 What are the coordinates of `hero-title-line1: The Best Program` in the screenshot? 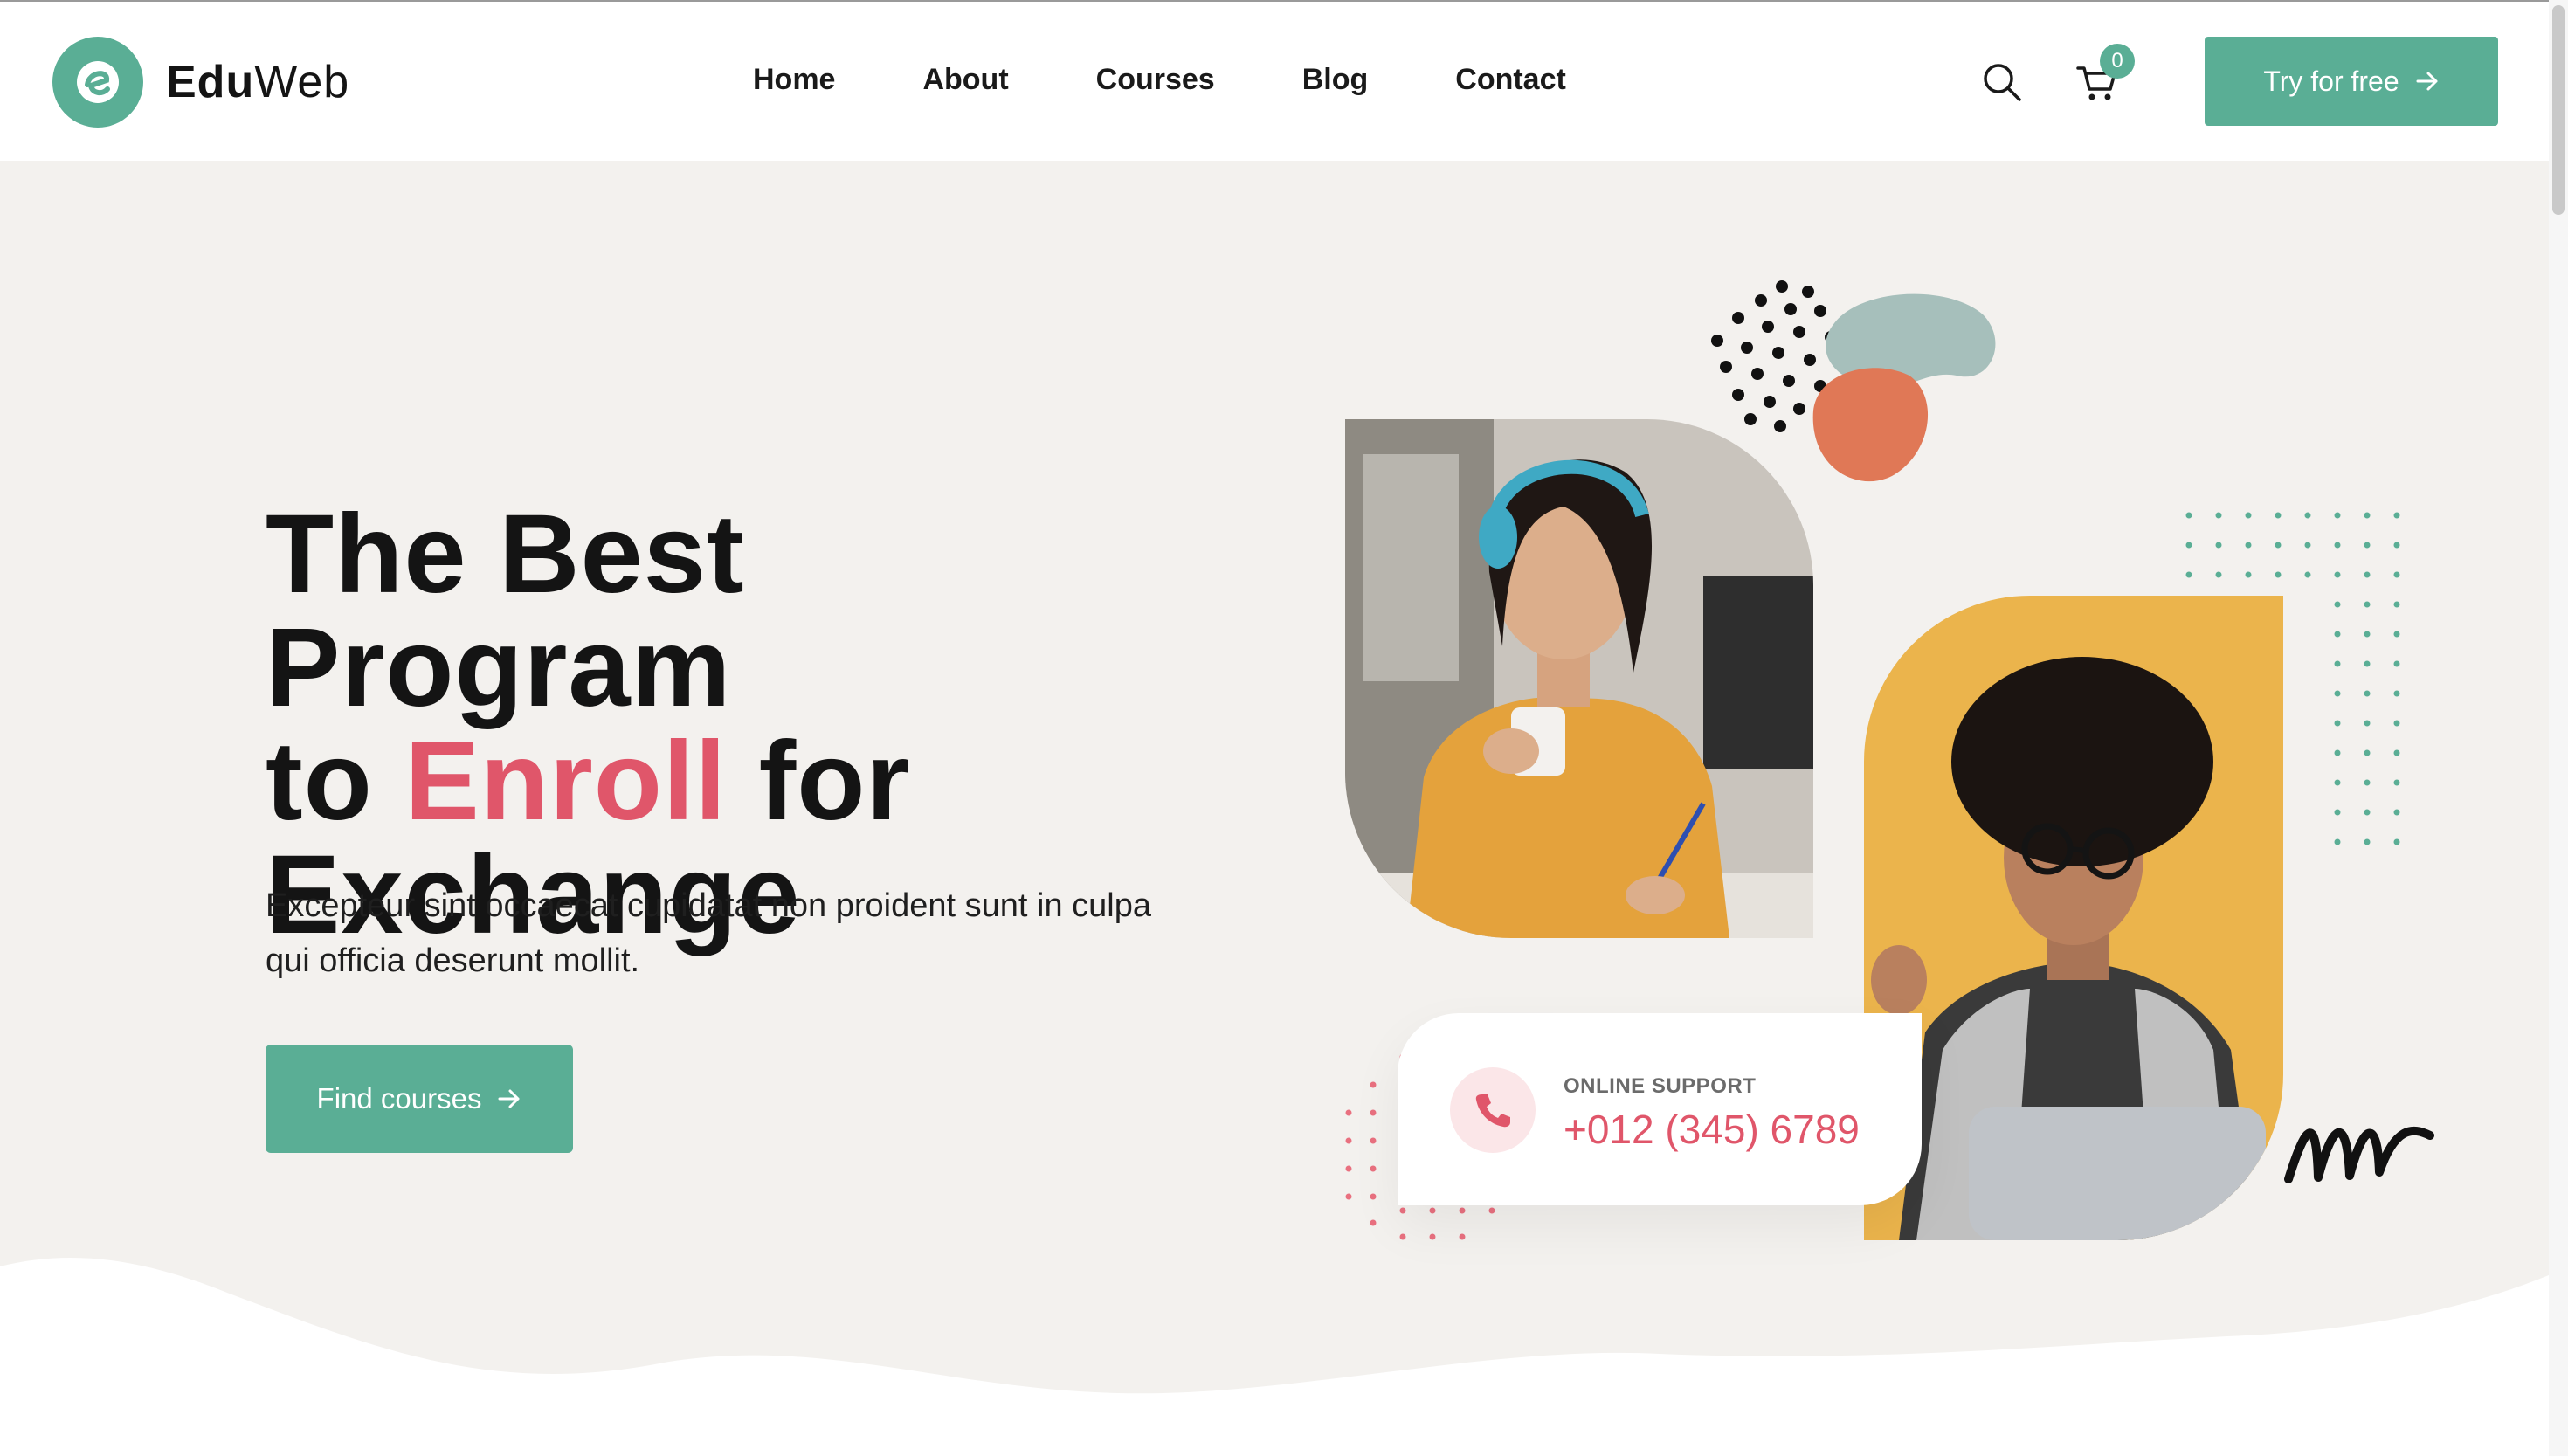 It's located at (505, 611).